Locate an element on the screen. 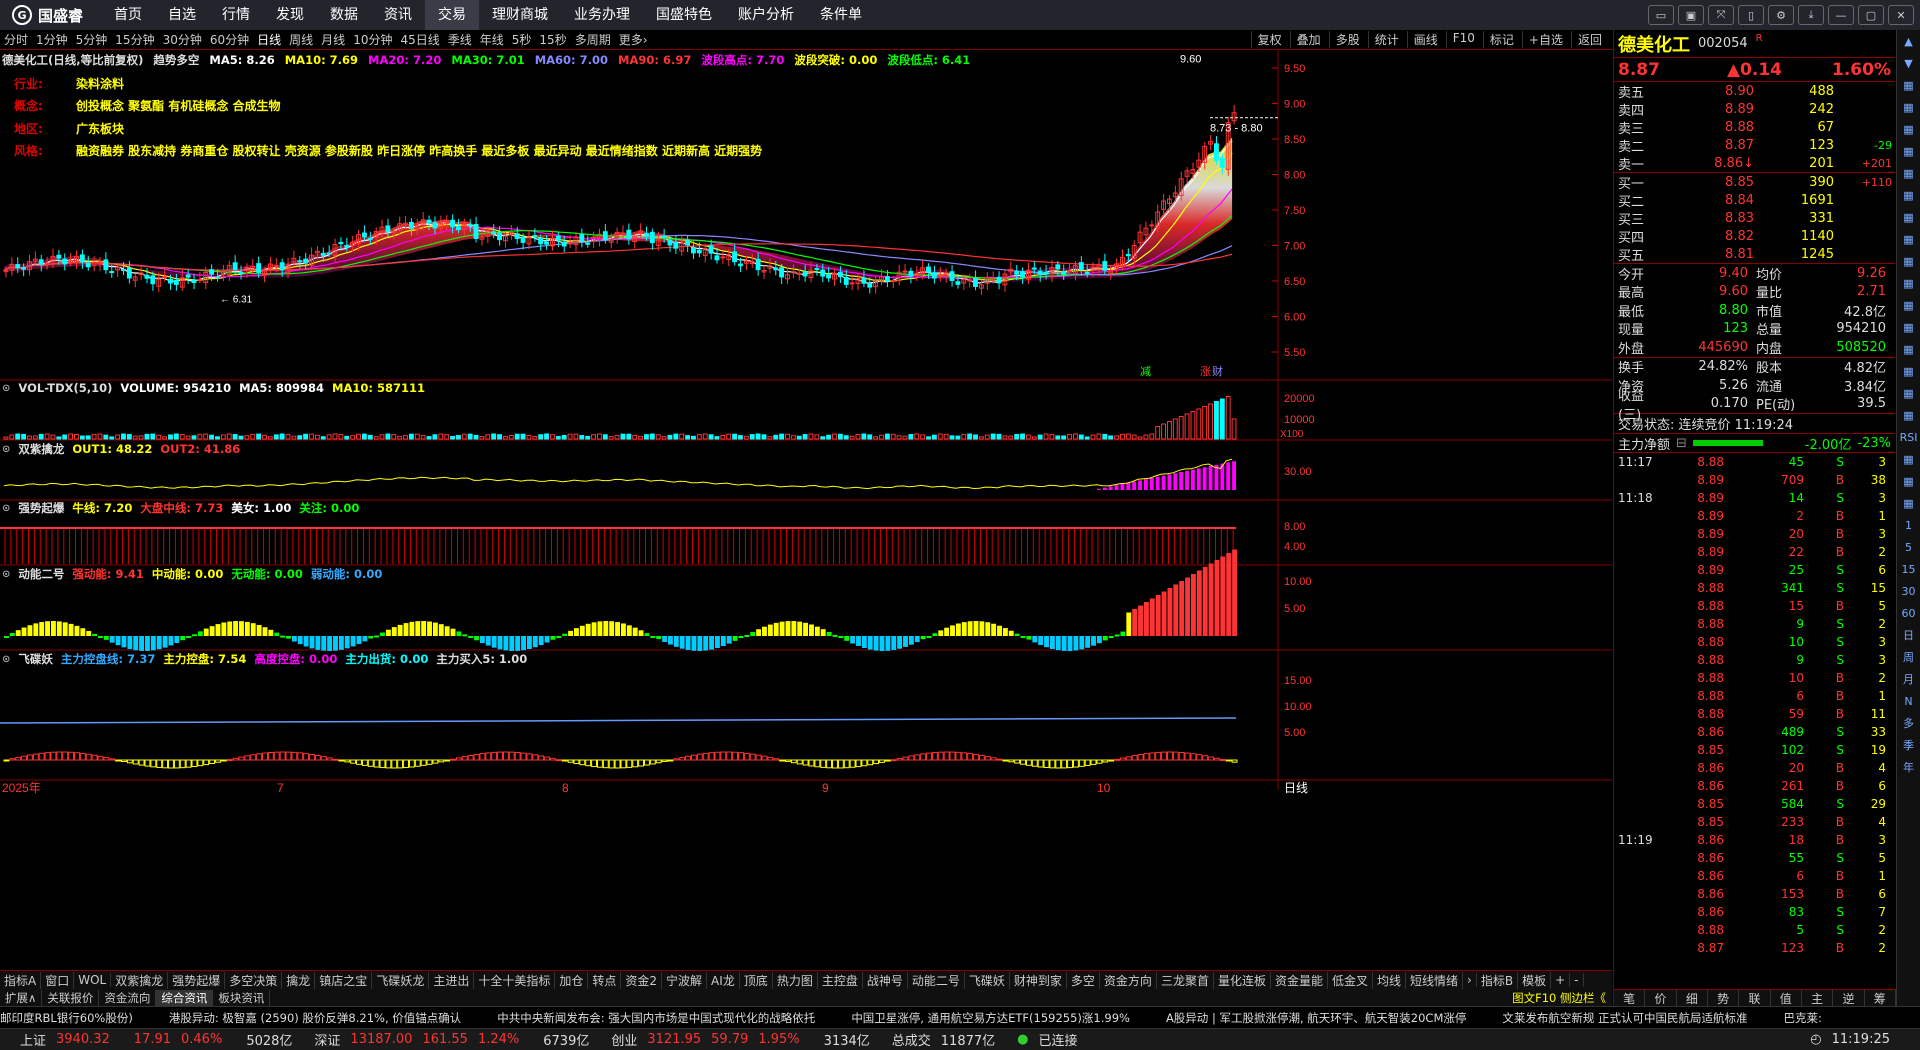 This screenshot has height=1050, width=1920. sidebar-icon-26: 60 is located at coordinates (1909, 613).